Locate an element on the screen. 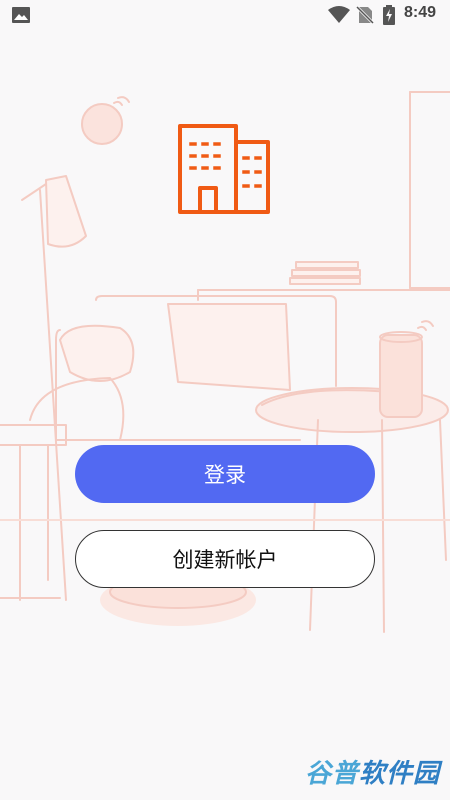  create-account-button-label: 创建新帐户 is located at coordinates (225, 560).